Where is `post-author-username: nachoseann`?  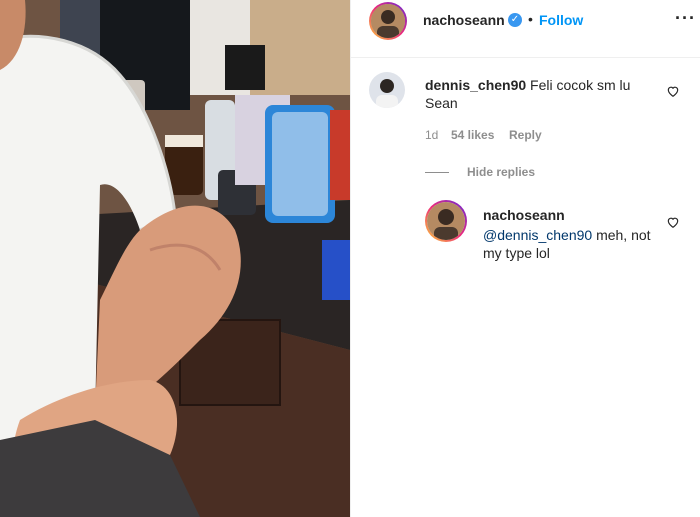
post-author-username: nachoseann is located at coordinates (464, 20).